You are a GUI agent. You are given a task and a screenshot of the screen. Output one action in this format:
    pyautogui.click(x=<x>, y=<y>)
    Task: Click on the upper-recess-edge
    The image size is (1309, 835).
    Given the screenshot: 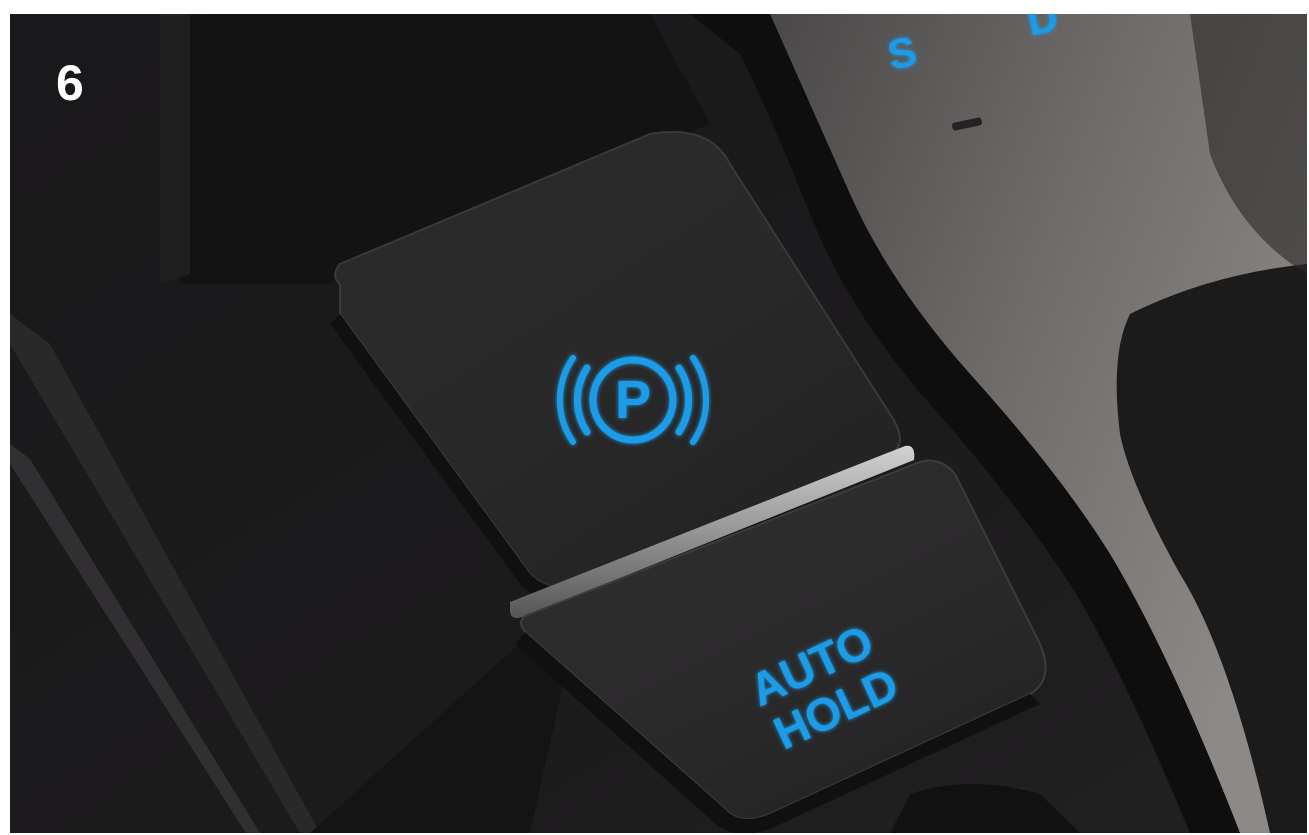 What is the action you would take?
    pyautogui.click(x=175, y=149)
    